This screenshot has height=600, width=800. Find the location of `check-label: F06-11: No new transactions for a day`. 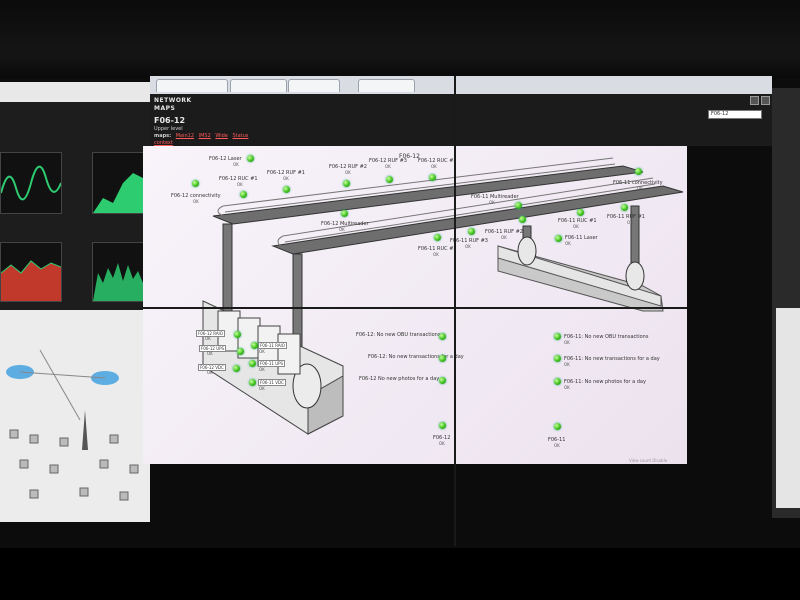

check-label: F06-11: No new transactions for a day is located at coordinates (612, 359).